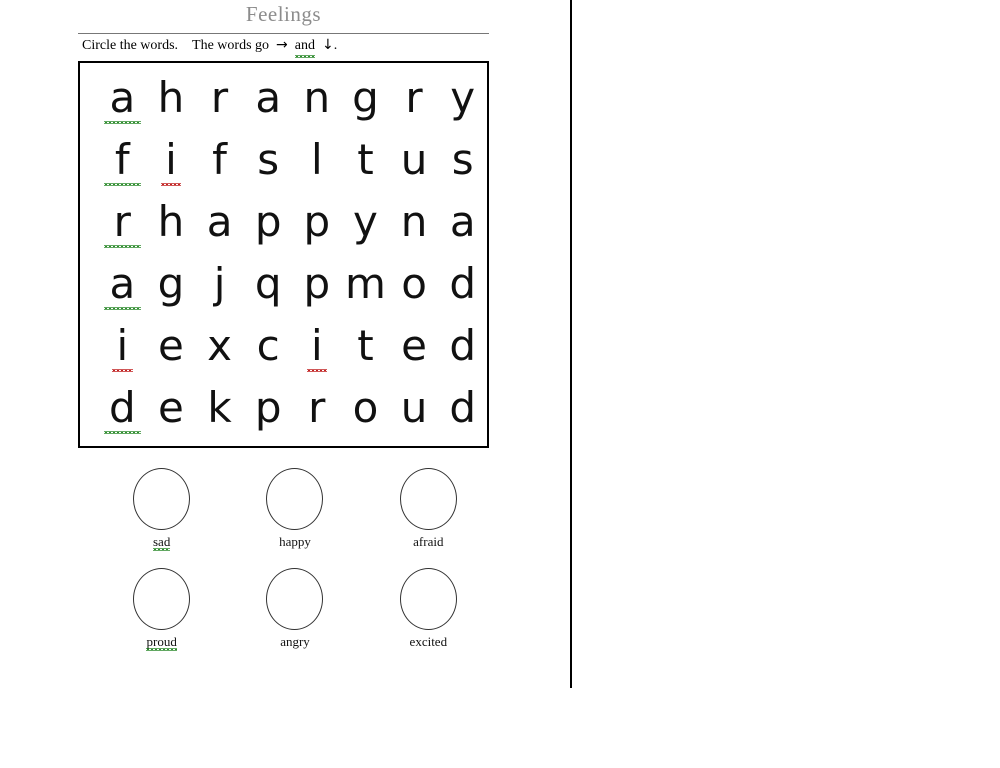  I want to click on grid-letter-cell: x, so click(219, 346).